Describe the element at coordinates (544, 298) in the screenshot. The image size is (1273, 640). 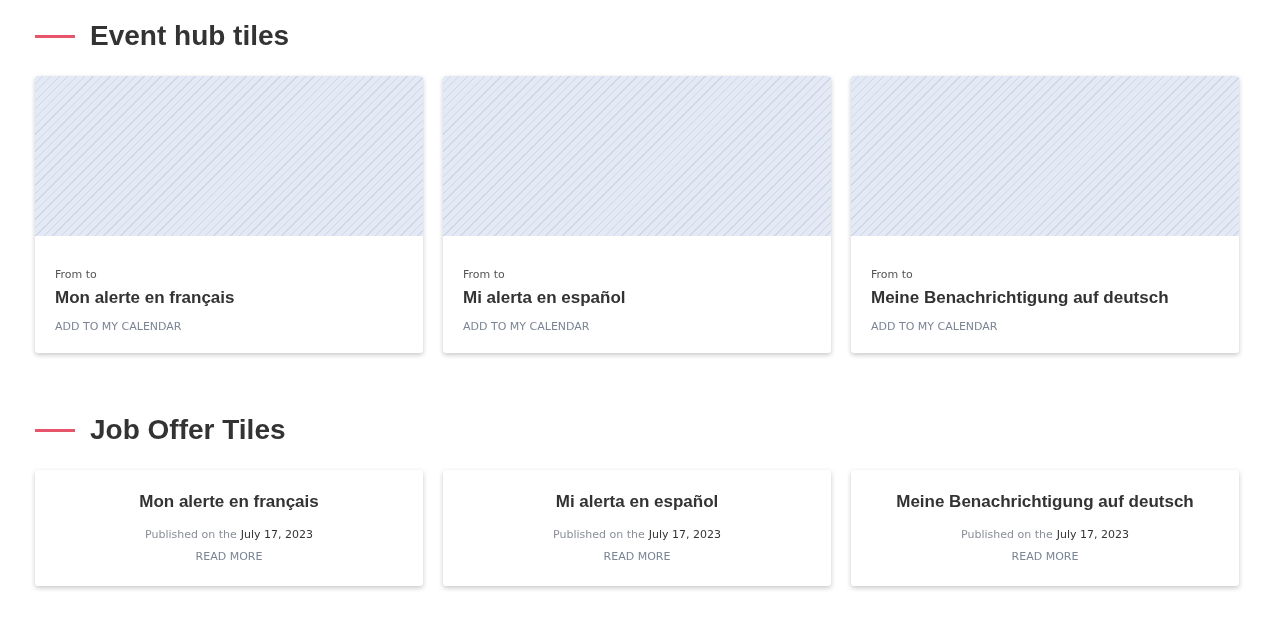
I see `event-title: Mi alerta en español` at that location.